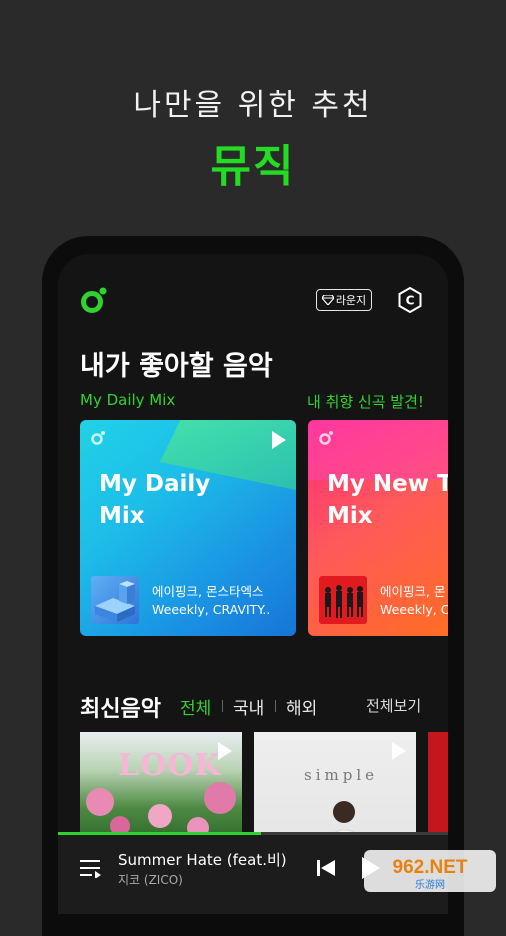 This screenshot has height=936, width=506. Describe the element at coordinates (253, 166) in the screenshot. I see `promo-title: 뮤직` at that location.